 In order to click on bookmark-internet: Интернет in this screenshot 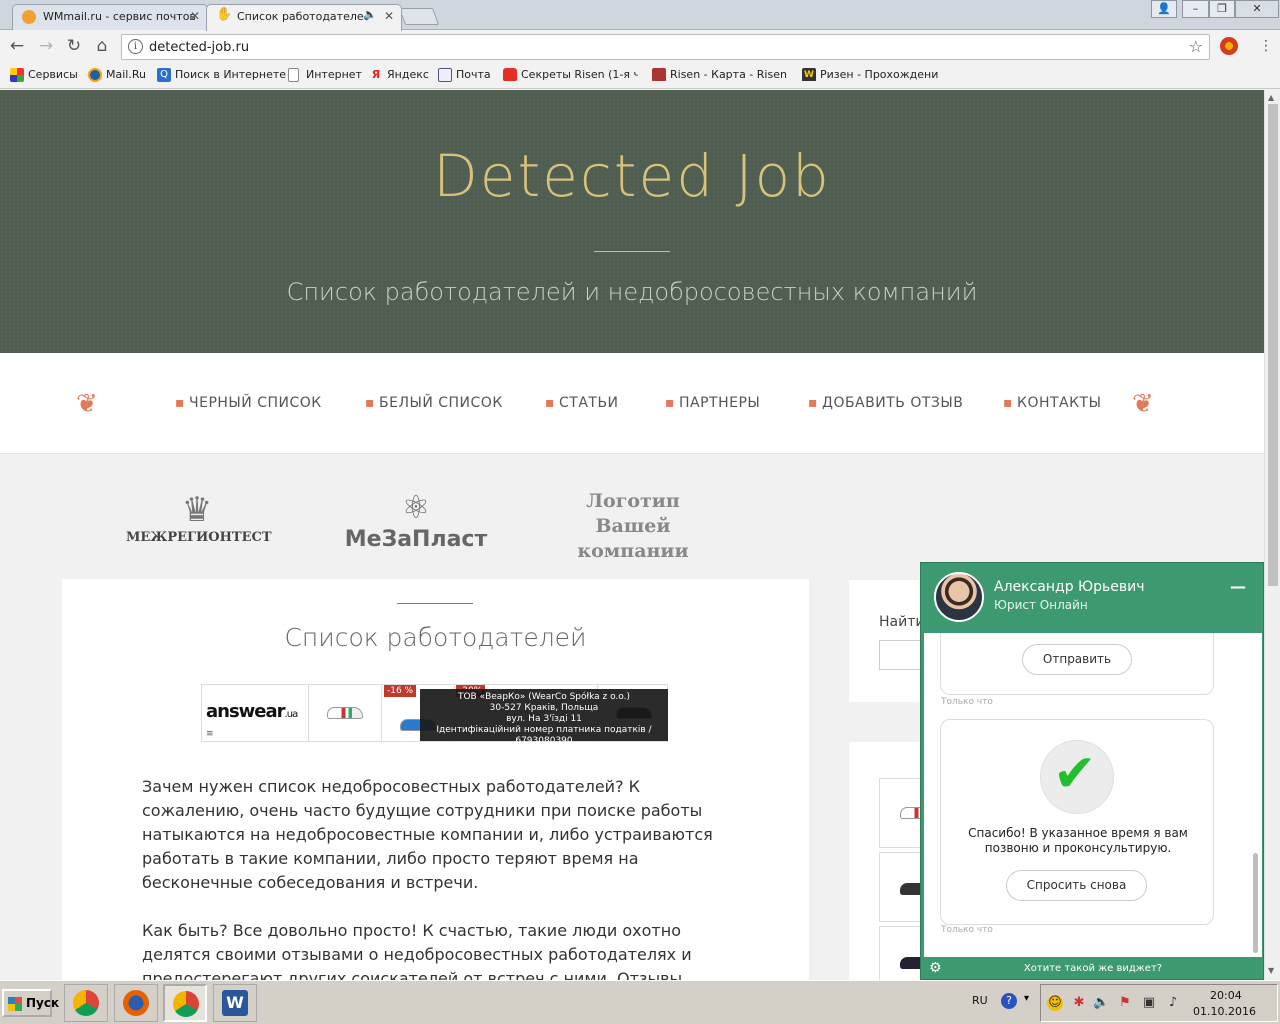, I will do `click(325, 75)`.